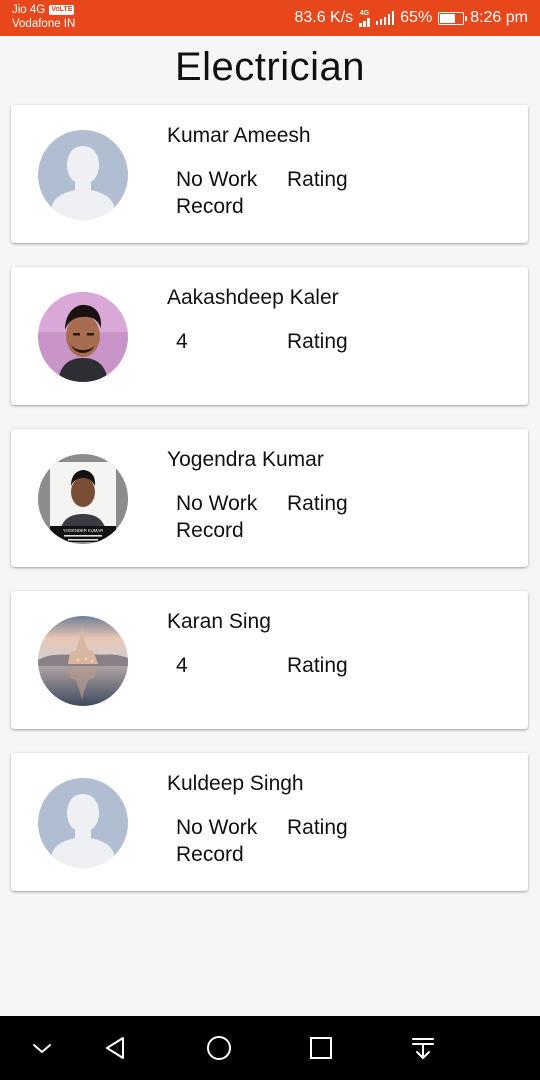  Describe the element at coordinates (83, 530) in the screenshot. I see `photo-caption: YOGENDER KUMAR` at that location.